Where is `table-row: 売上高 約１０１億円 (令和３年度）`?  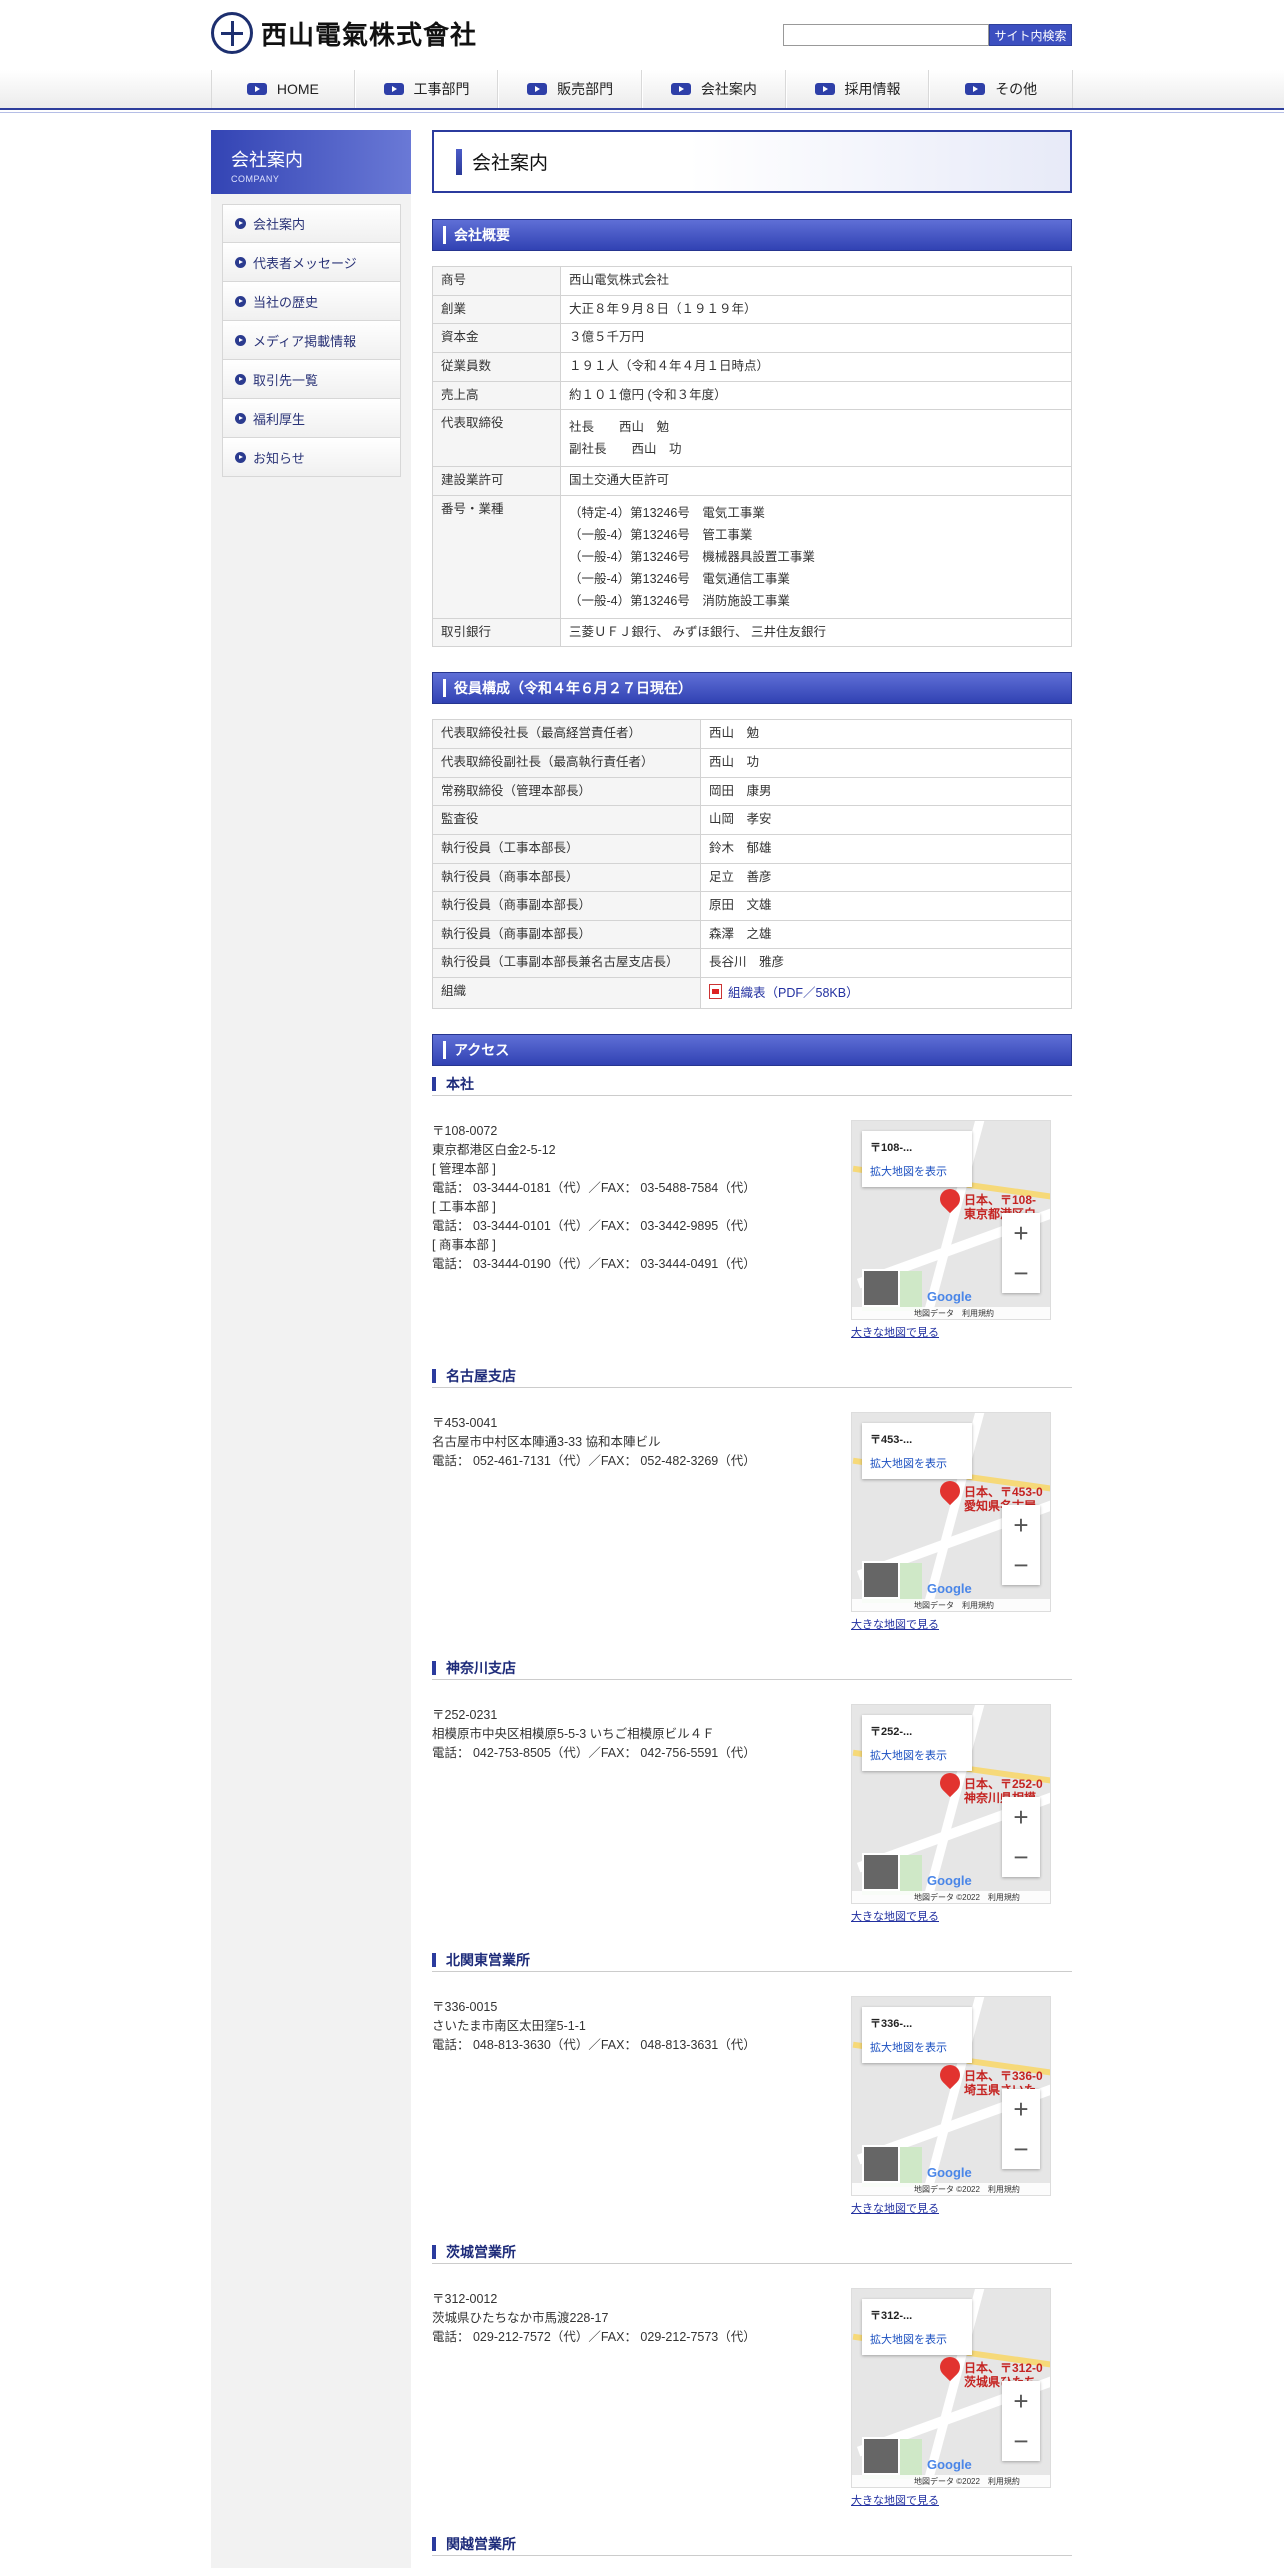
table-row: 売上高 約１０１億円 (令和３年度） is located at coordinates (752, 395).